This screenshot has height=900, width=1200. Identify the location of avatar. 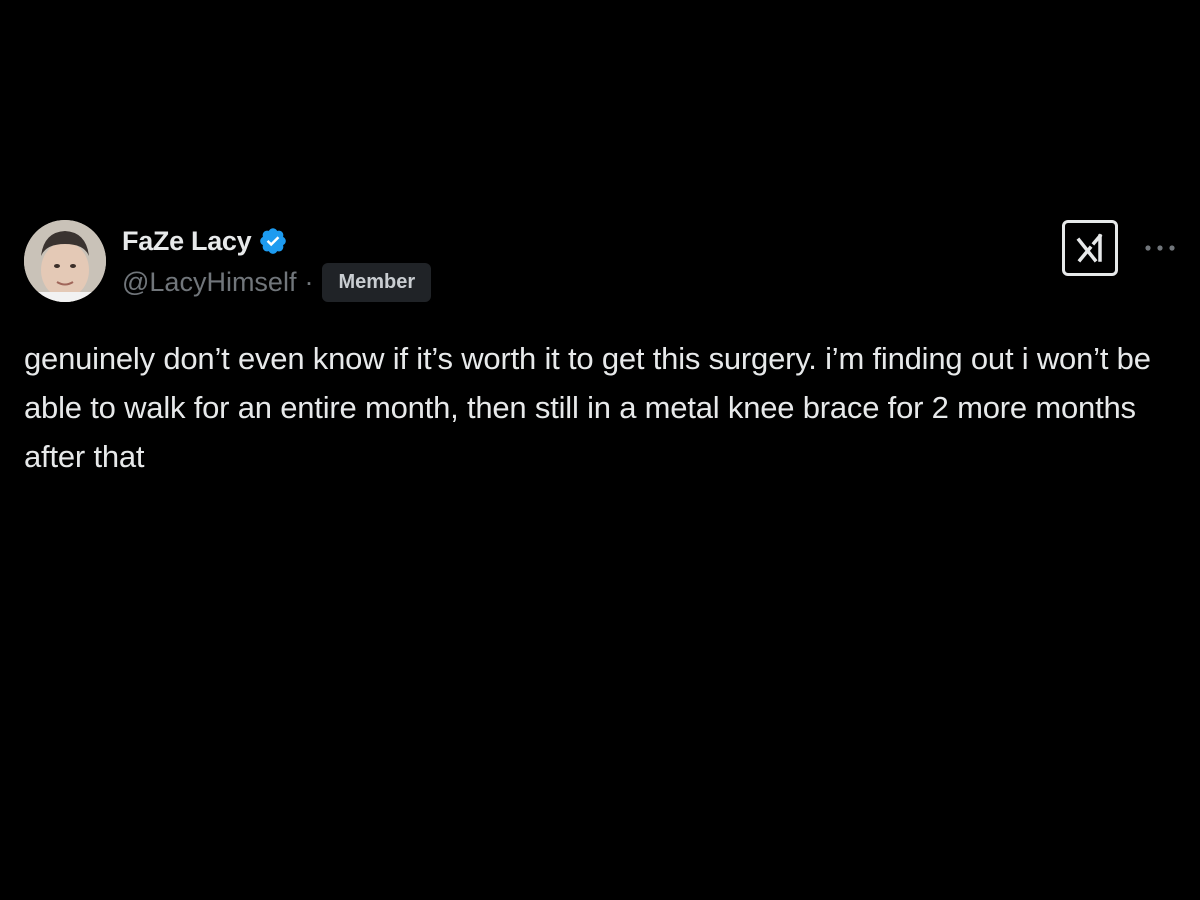
(65, 261).